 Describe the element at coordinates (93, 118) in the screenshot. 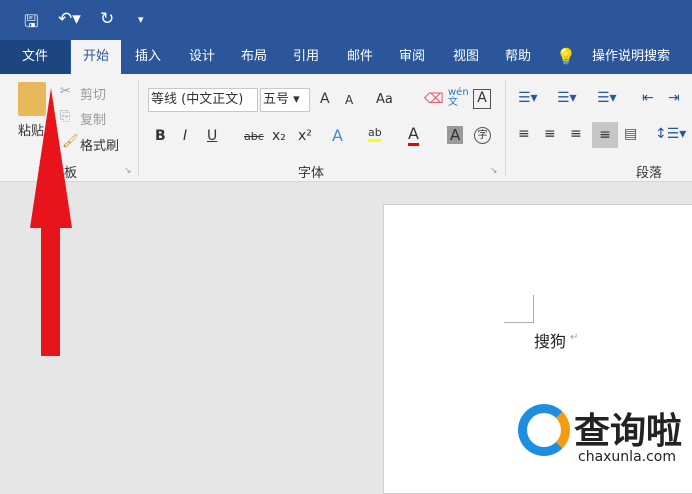

I see `copy-button: 复制` at that location.